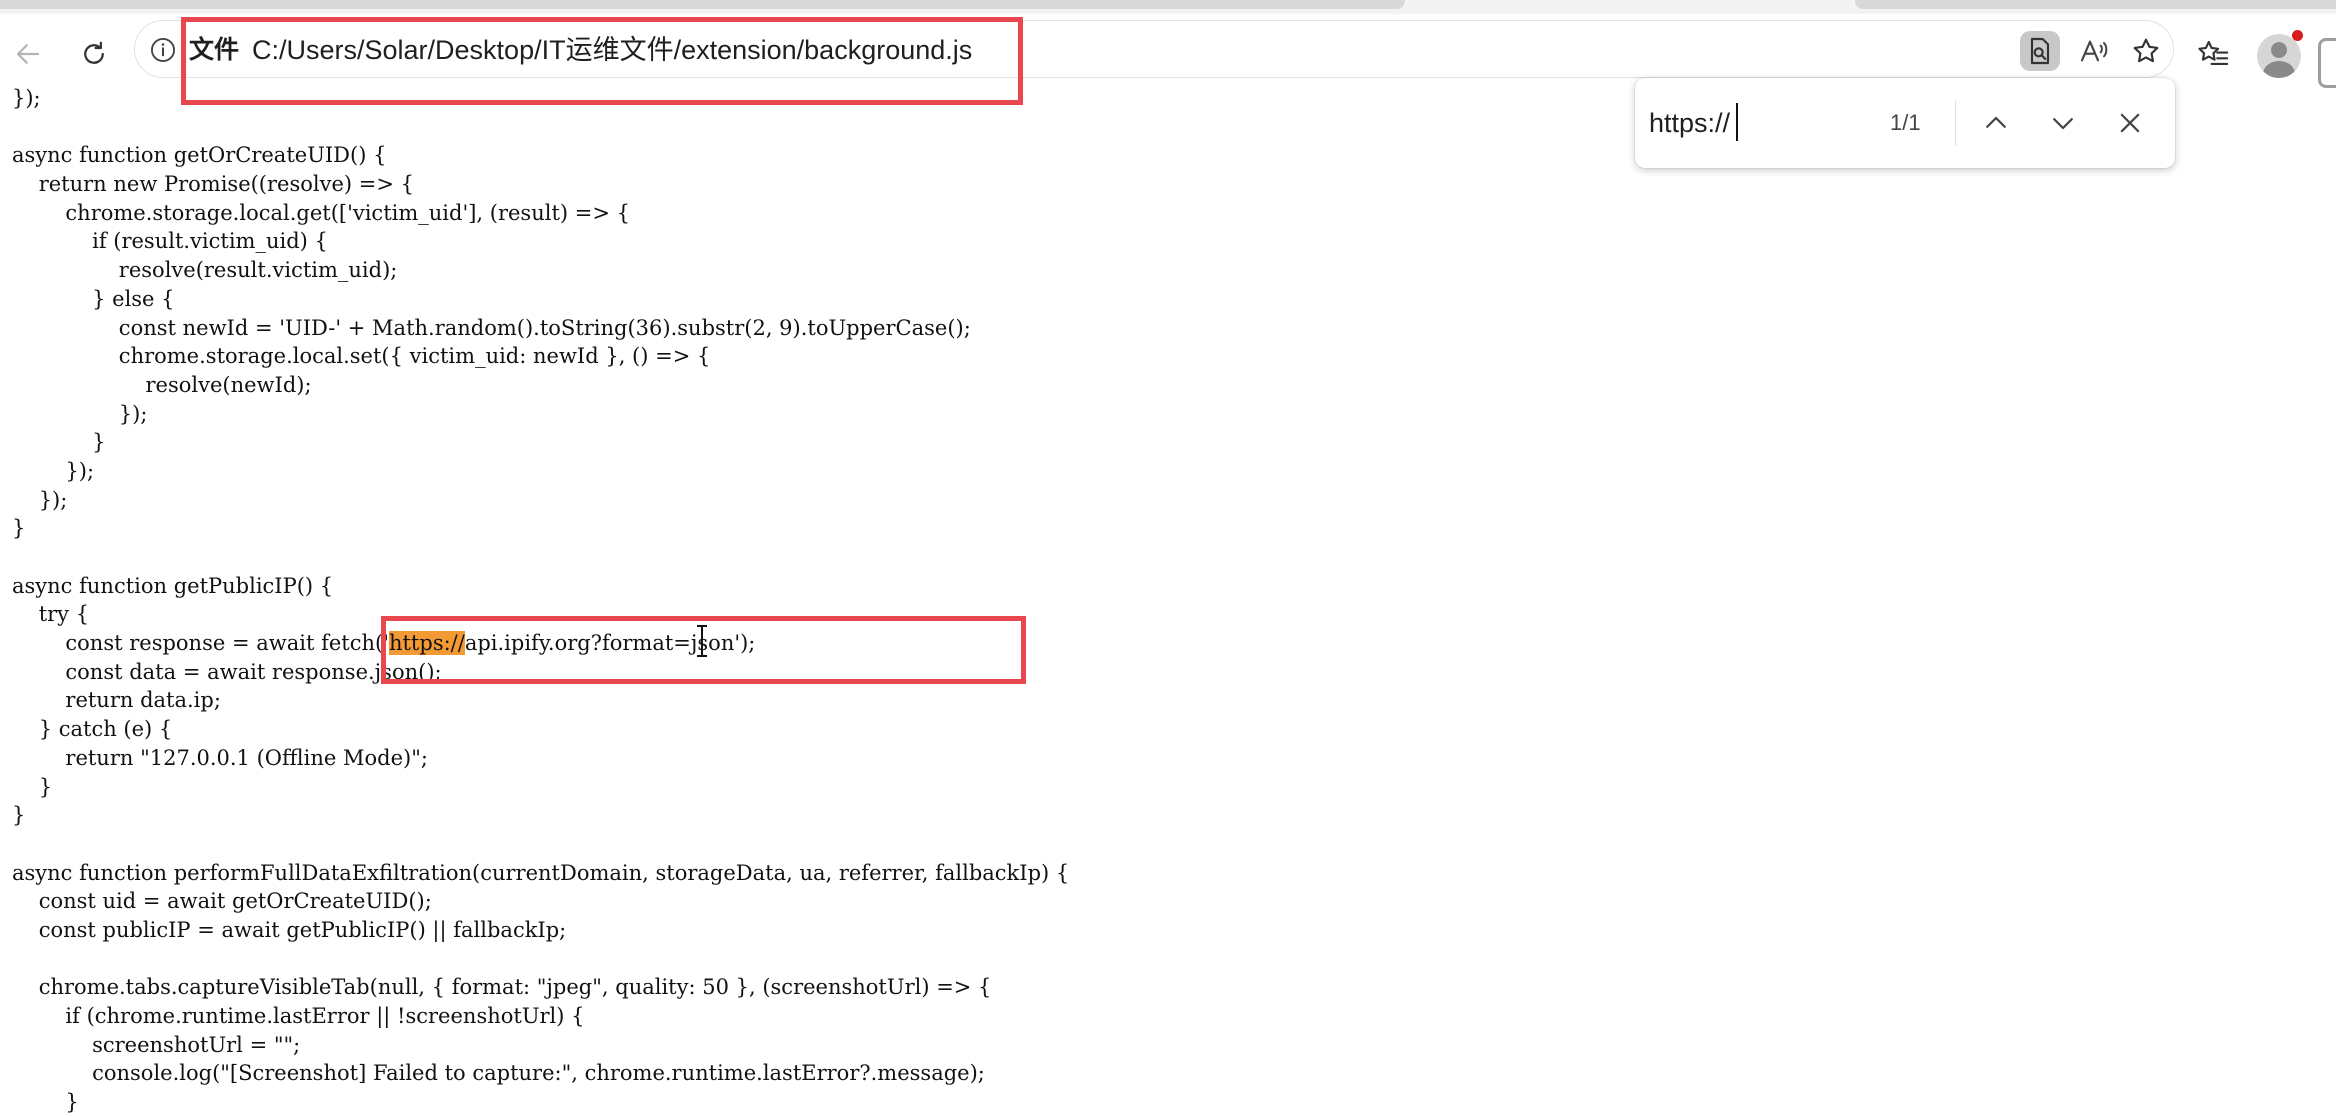 The image size is (2336, 1117). I want to click on chevron-down-icon, so click(2063, 124).